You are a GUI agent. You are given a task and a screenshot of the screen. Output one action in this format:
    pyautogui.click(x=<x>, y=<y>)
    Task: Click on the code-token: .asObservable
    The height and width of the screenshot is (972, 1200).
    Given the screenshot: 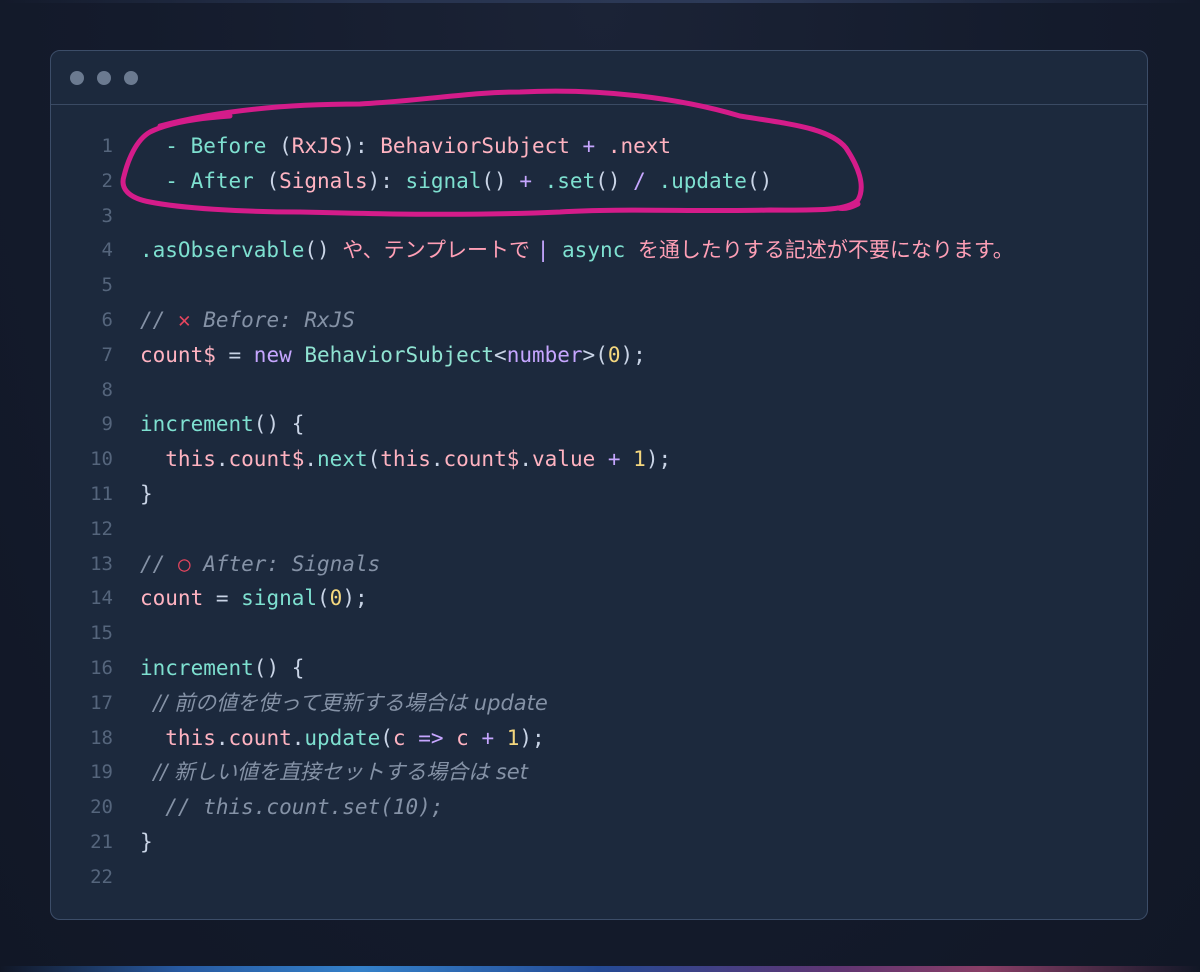 What is the action you would take?
    pyautogui.click(x=222, y=250)
    